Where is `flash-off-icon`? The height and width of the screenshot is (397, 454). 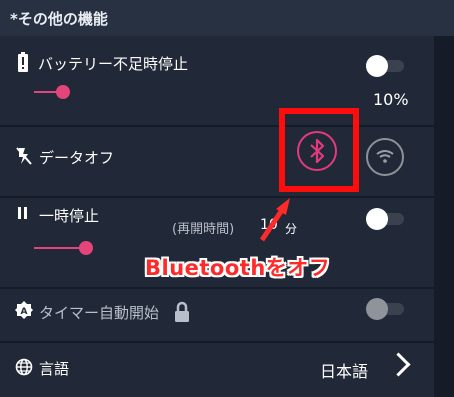 flash-off-icon is located at coordinates (24, 156).